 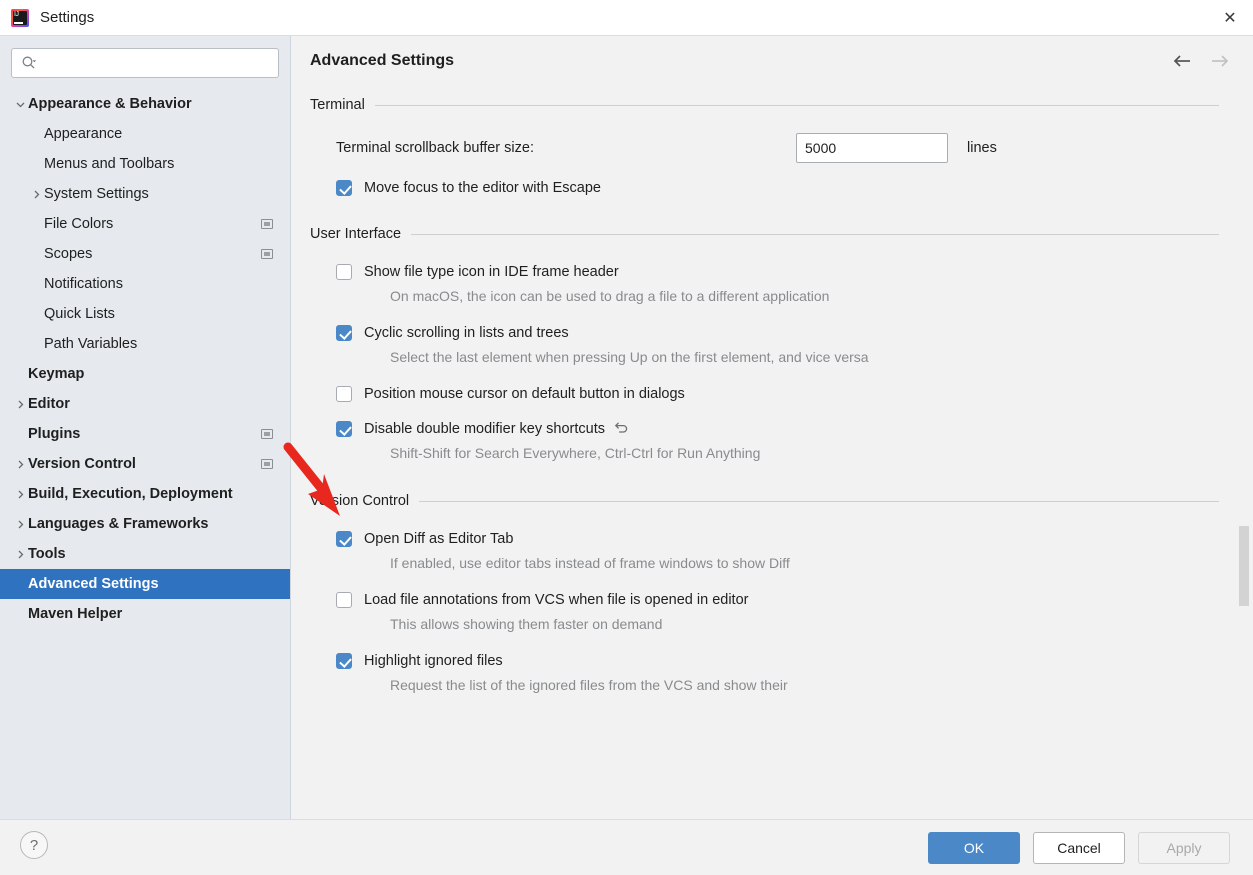 What do you see at coordinates (75, 614) in the screenshot?
I see `sidebar-item-label: Maven Helper` at bounding box center [75, 614].